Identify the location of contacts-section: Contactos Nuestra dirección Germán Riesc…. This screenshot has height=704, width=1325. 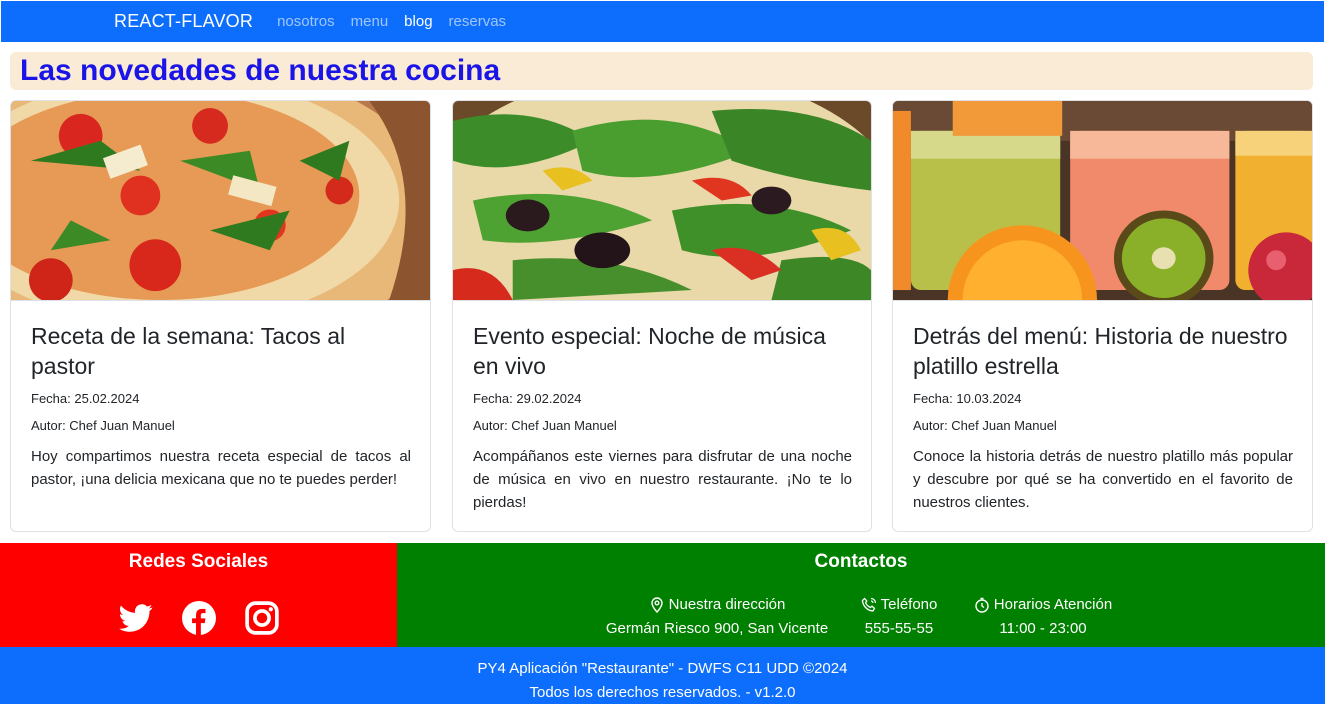
(861, 595).